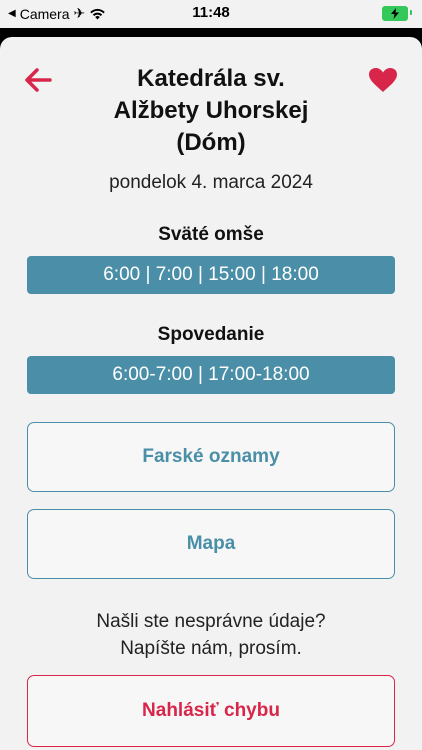 The width and height of the screenshot is (422, 750). Describe the element at coordinates (211, 457) in the screenshot. I see `announcements-button: Farské oznamy` at that location.